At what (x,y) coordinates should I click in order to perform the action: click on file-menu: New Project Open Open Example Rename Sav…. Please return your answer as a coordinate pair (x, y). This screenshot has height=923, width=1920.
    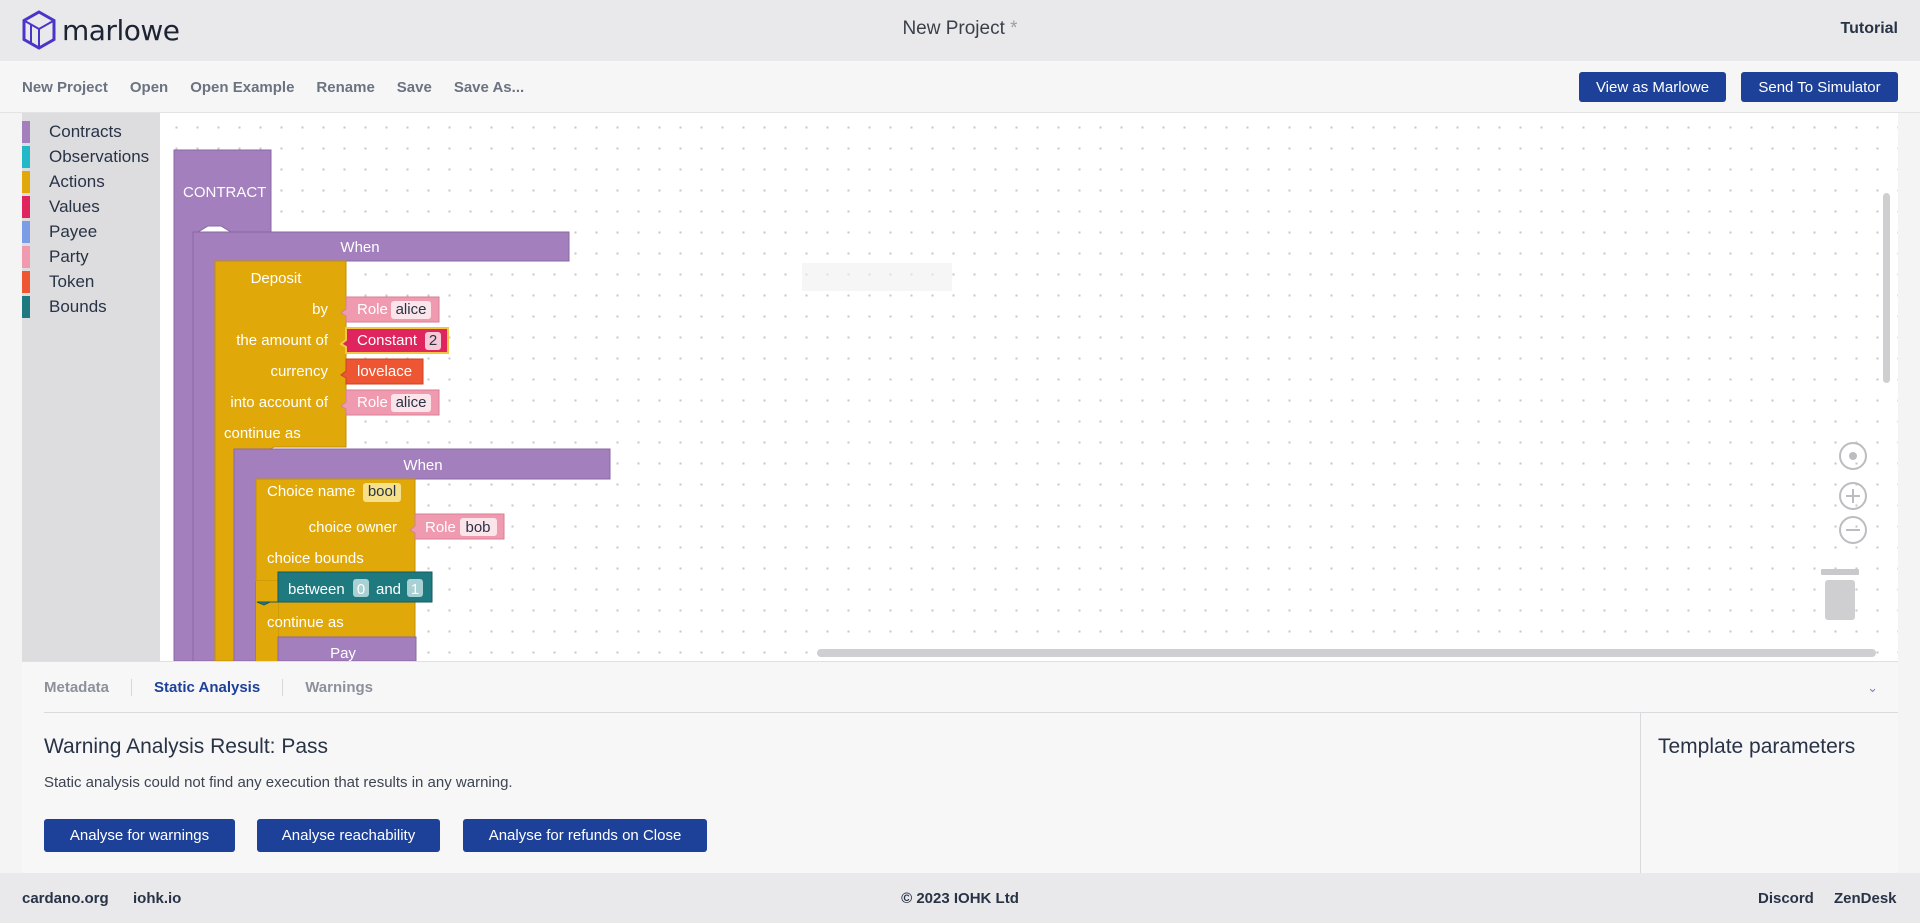
    Looking at the image, I should click on (273, 87).